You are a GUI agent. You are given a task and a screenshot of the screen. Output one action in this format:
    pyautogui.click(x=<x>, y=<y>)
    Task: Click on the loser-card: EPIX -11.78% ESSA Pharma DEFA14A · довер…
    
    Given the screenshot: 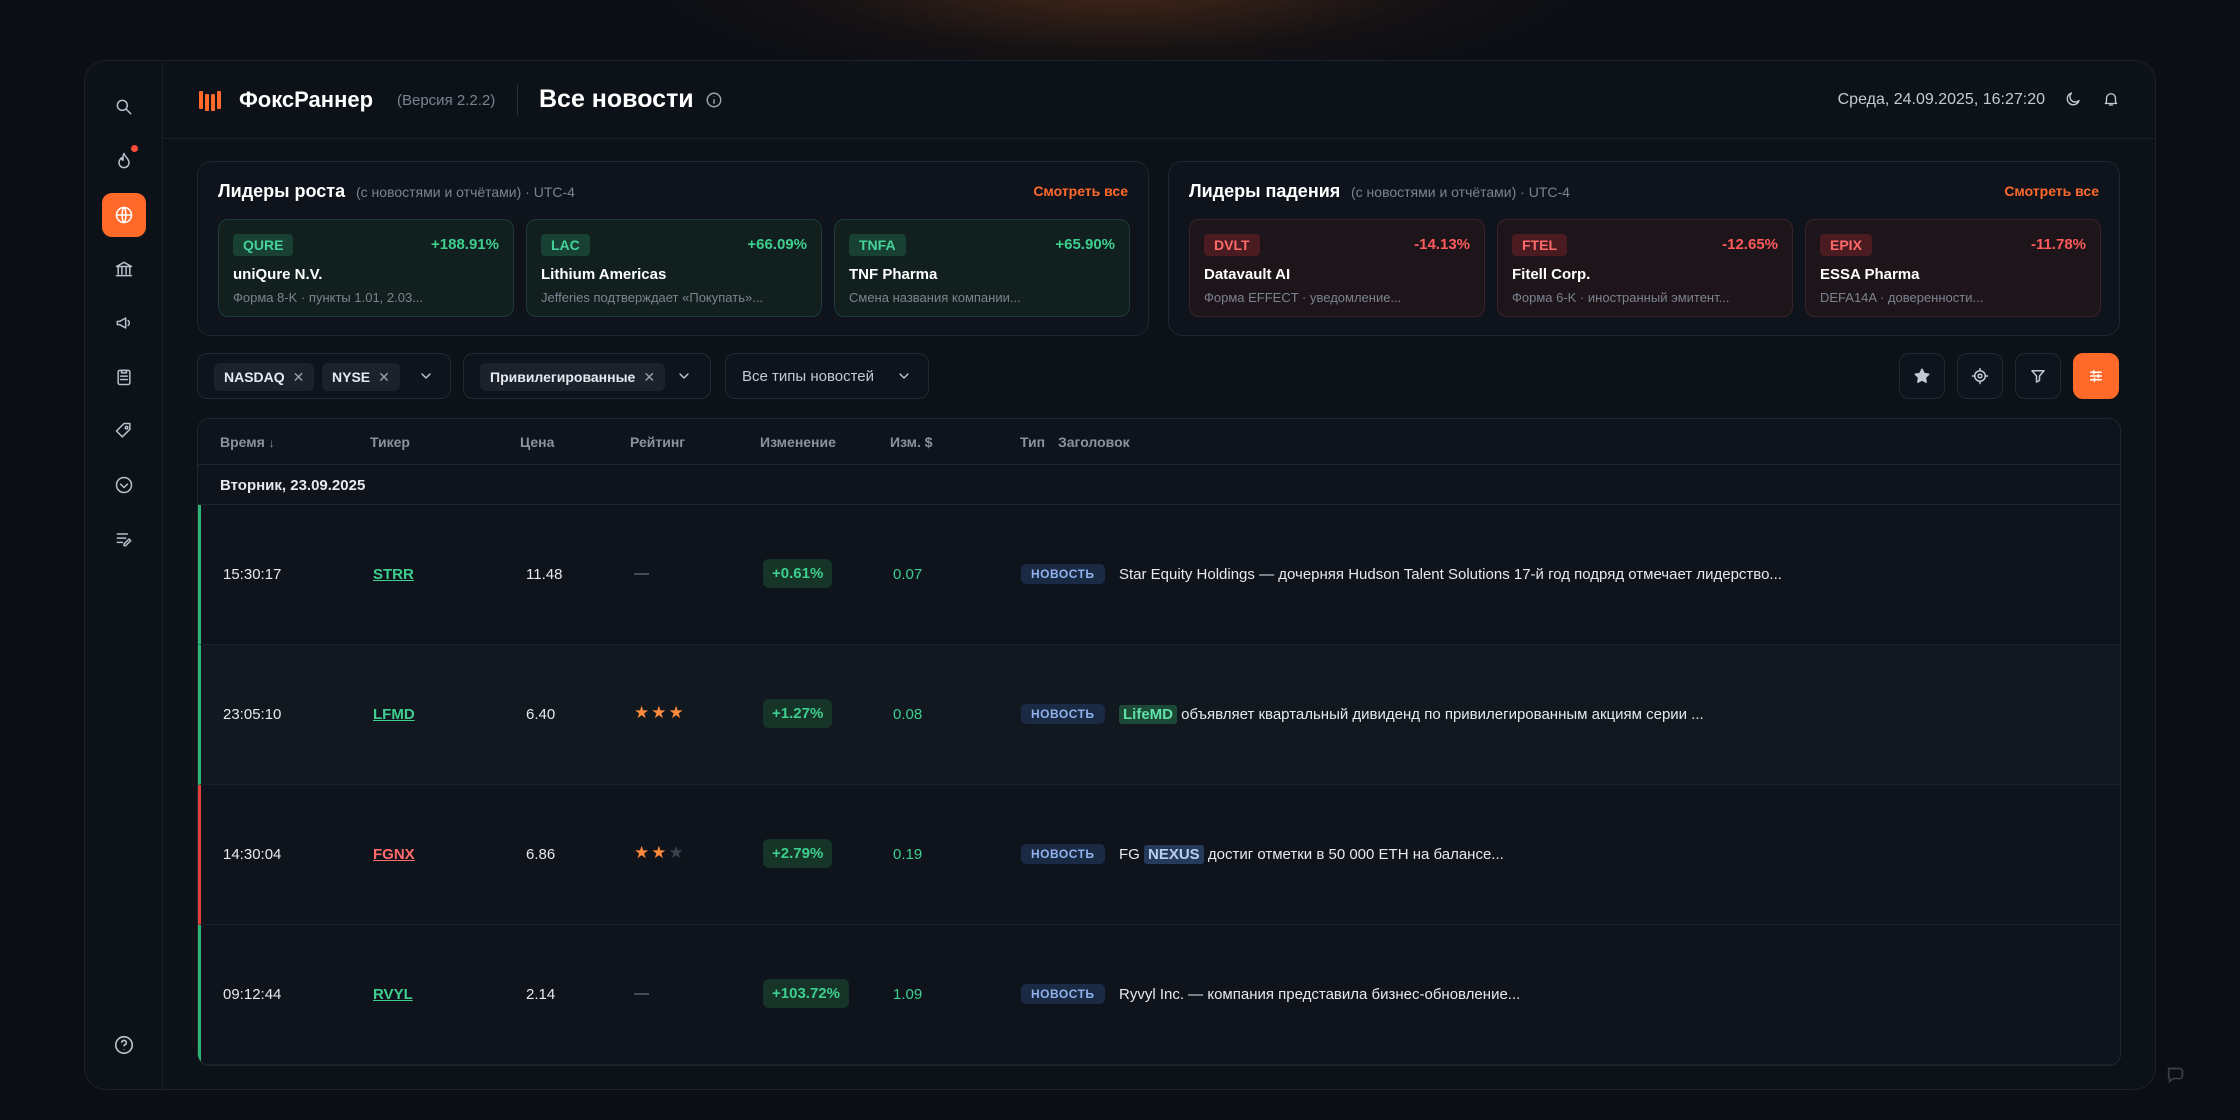 What is the action you would take?
    pyautogui.click(x=1953, y=268)
    